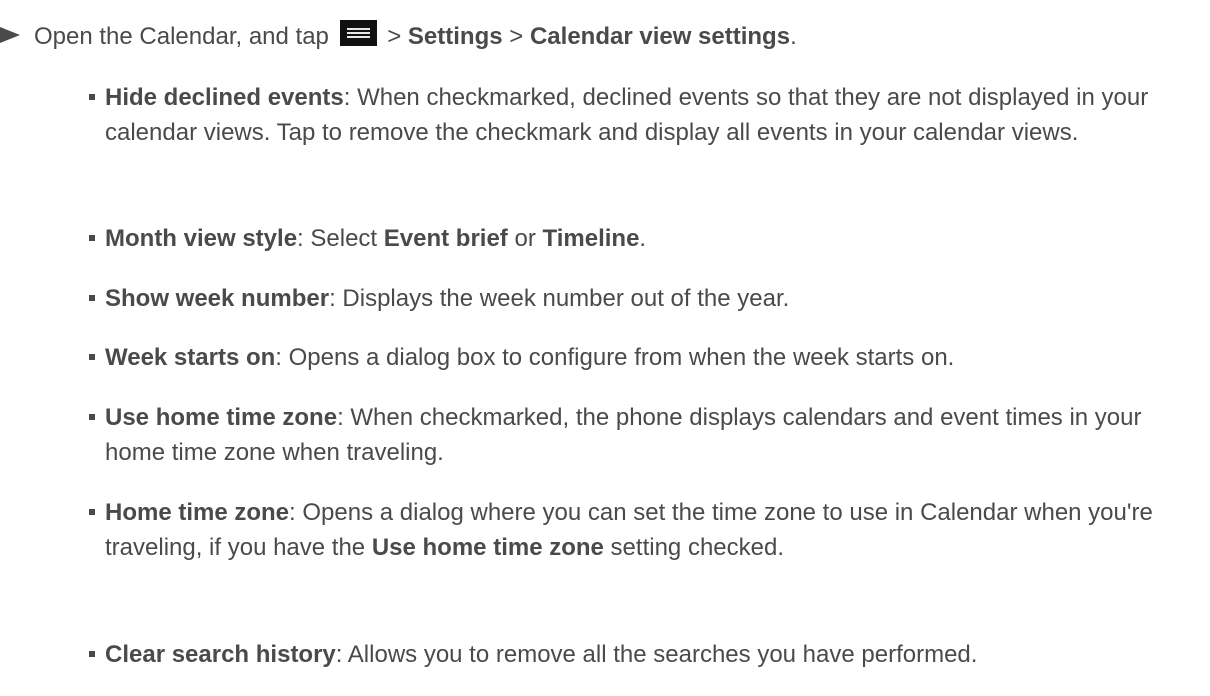 This screenshot has height=696, width=1210. I want to click on option-timeline: Timeline, so click(591, 238).